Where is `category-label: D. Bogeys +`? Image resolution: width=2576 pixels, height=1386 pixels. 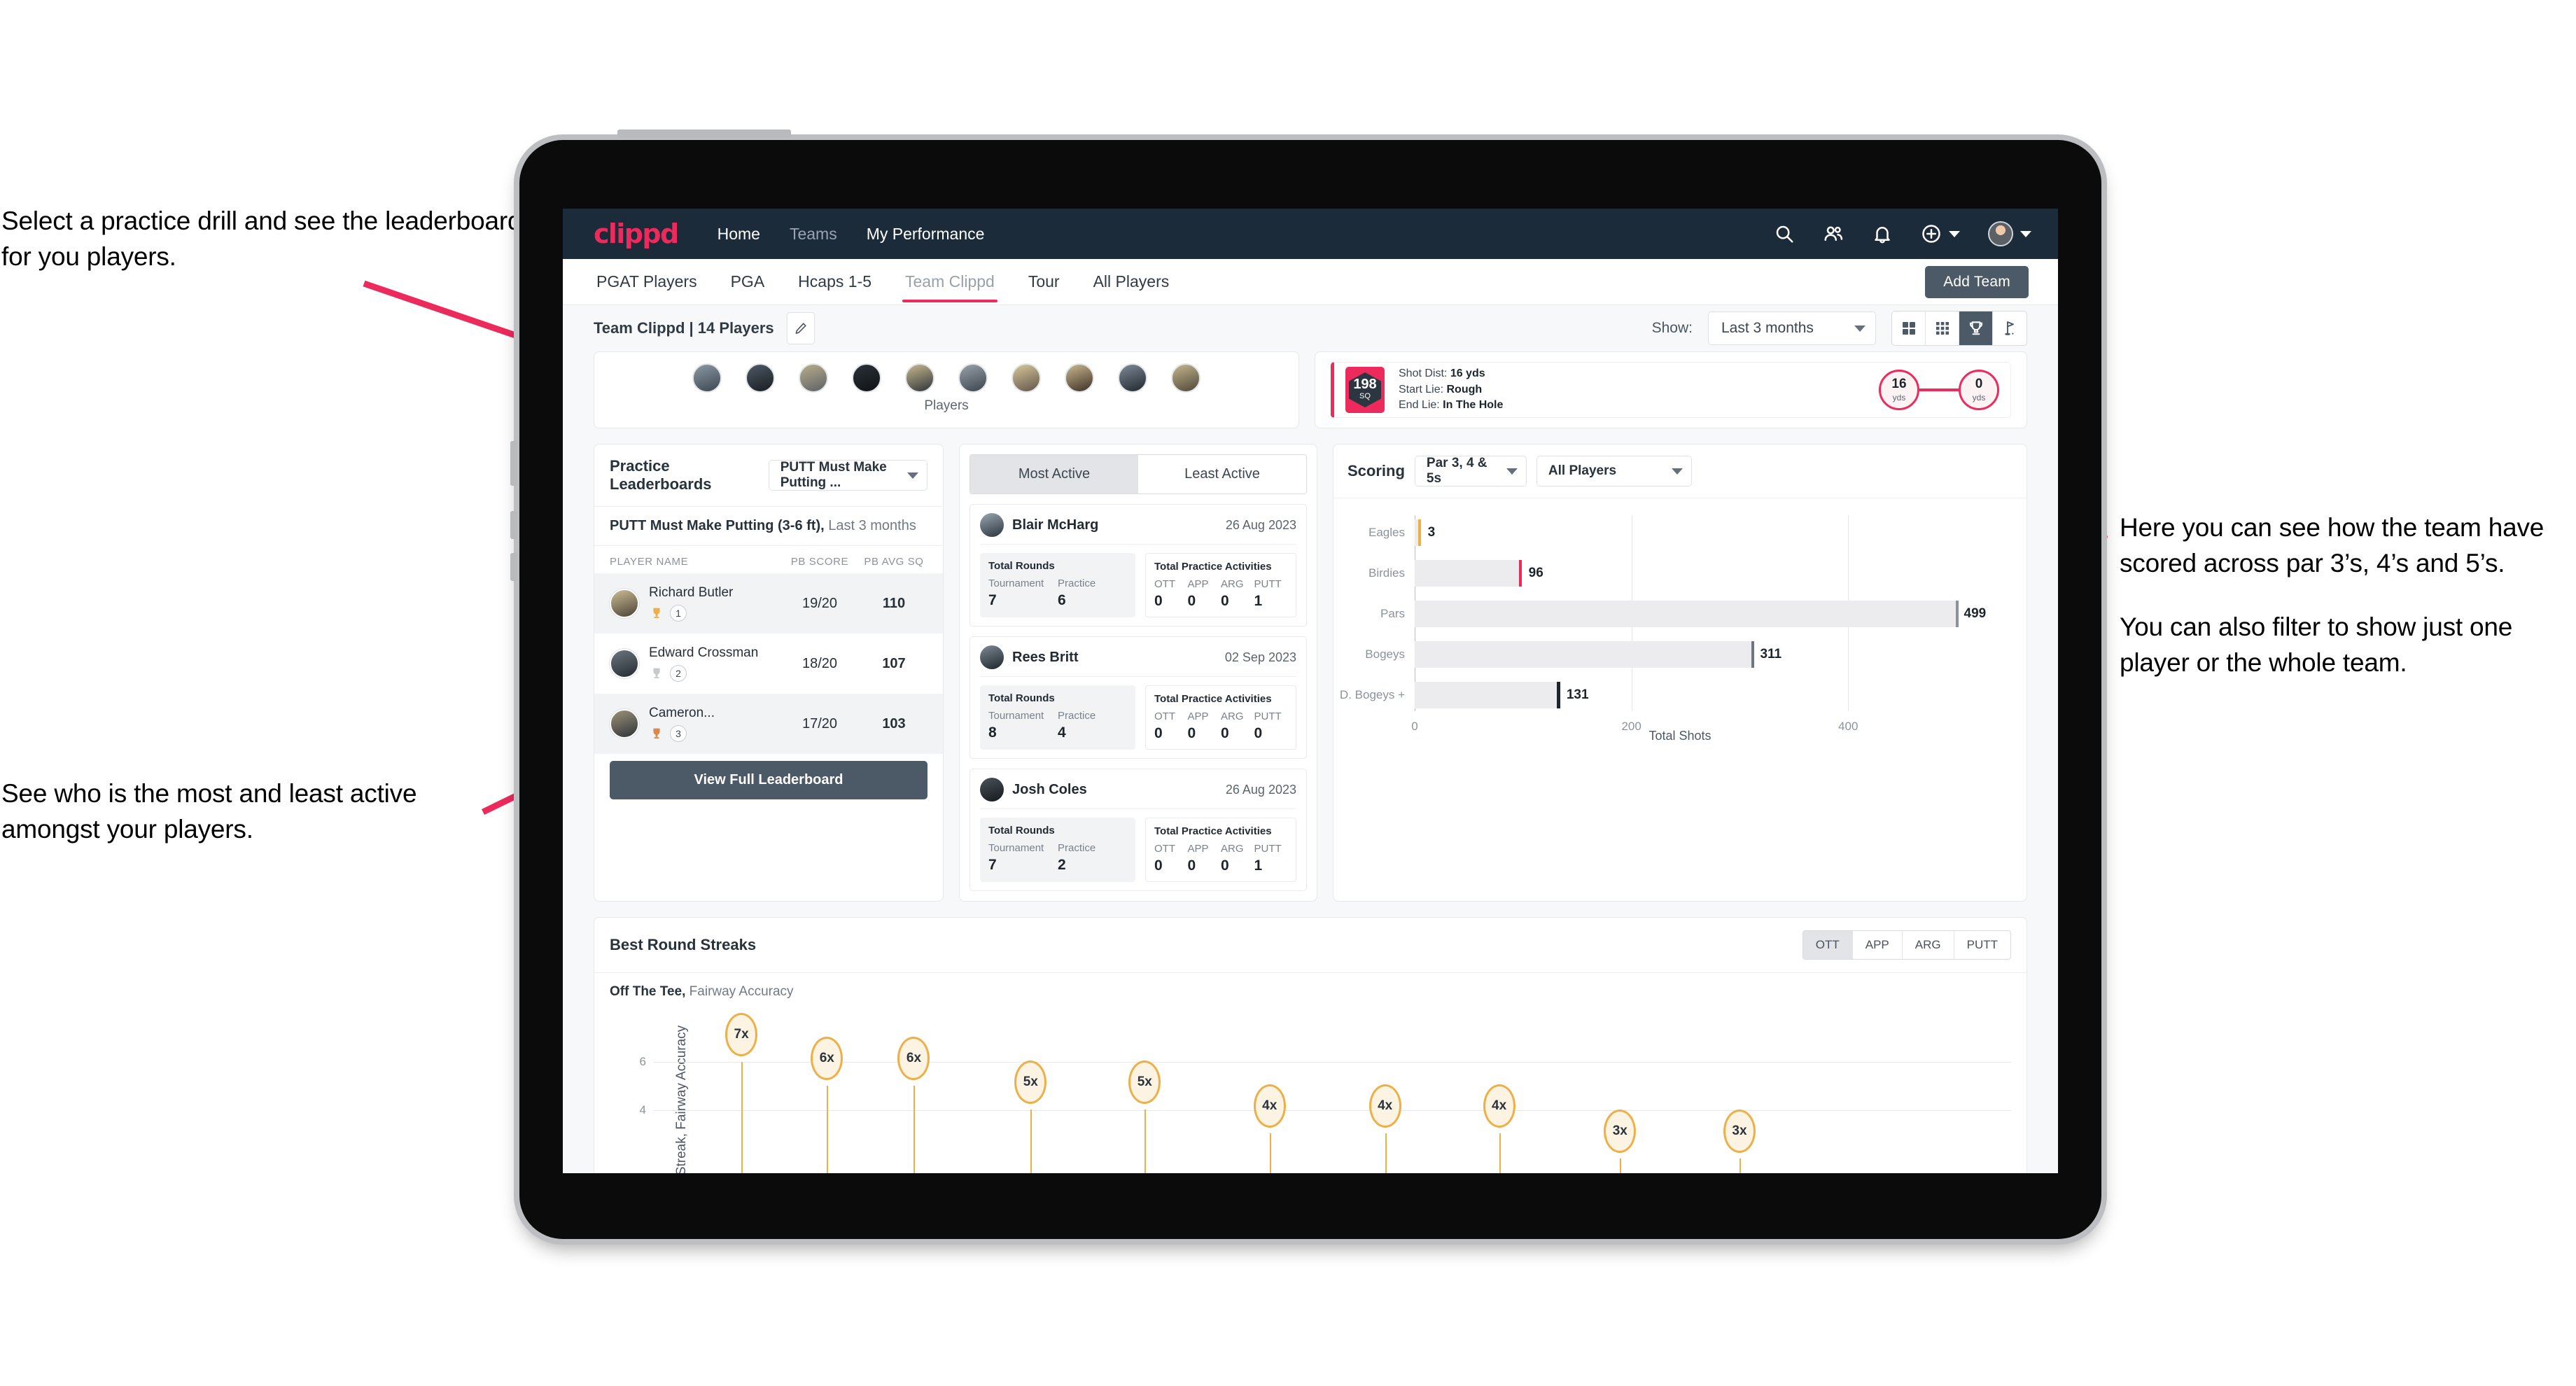 category-label: D. Bogeys + is located at coordinates (1372, 694).